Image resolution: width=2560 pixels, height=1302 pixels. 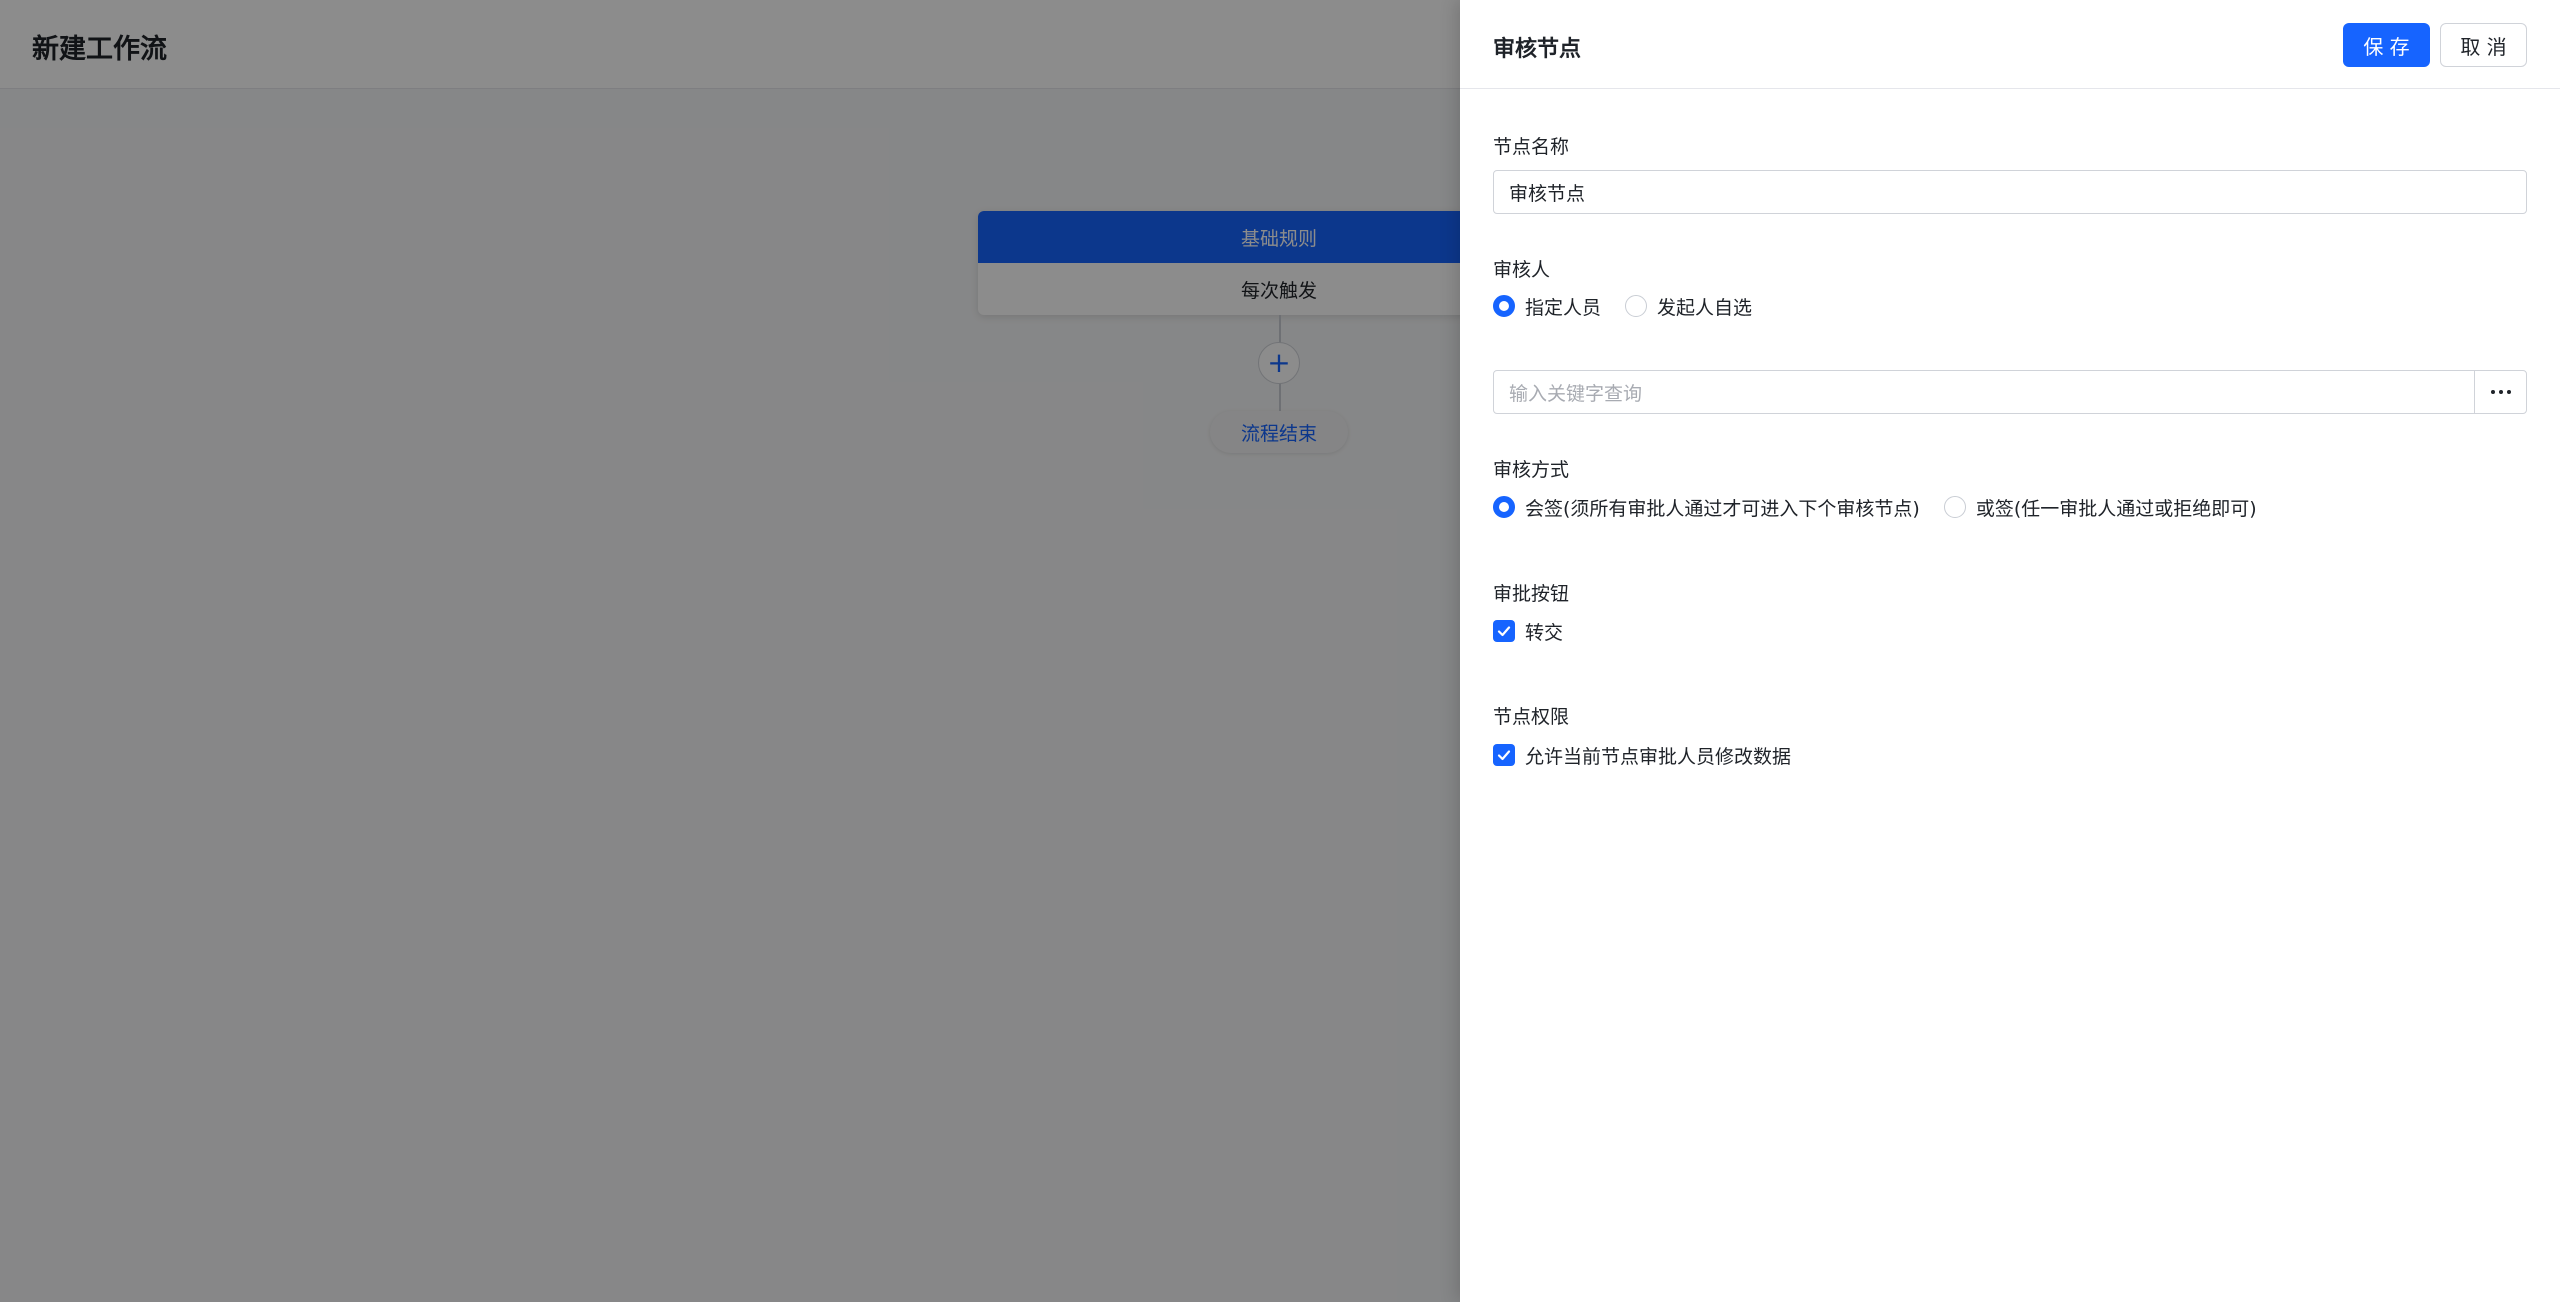 I want to click on checkbox-label: 转交, so click(x=1544, y=632).